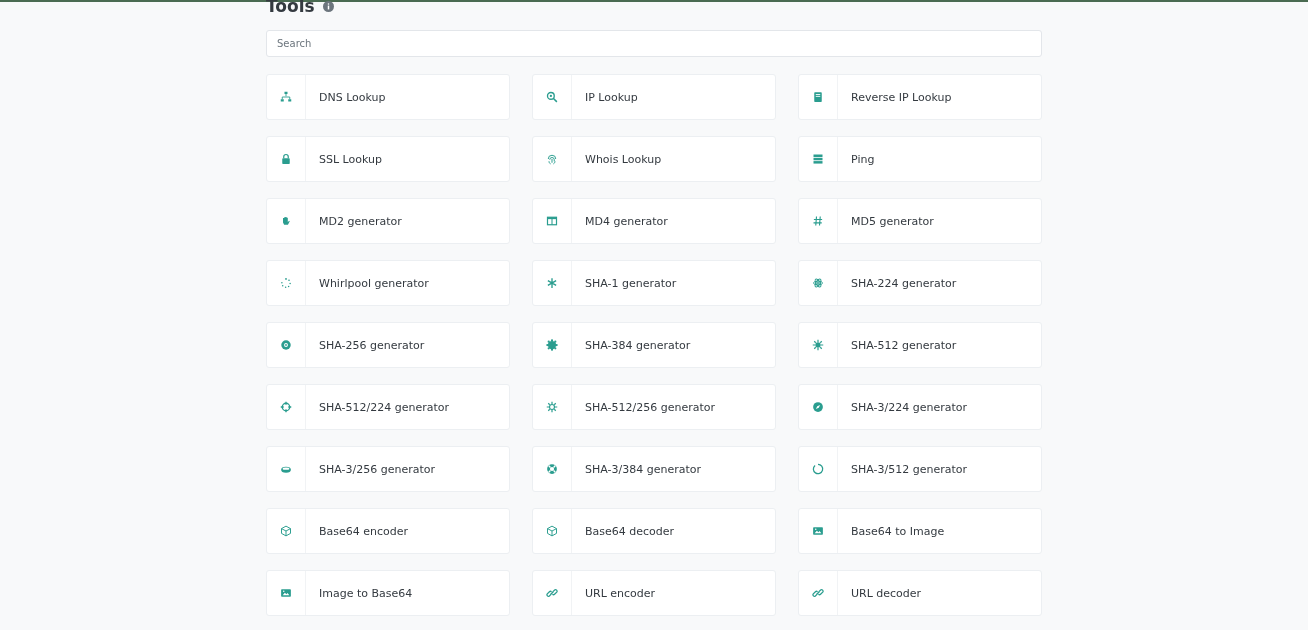 The width and height of the screenshot is (1308, 630). I want to click on lock-icon, so click(286, 159).